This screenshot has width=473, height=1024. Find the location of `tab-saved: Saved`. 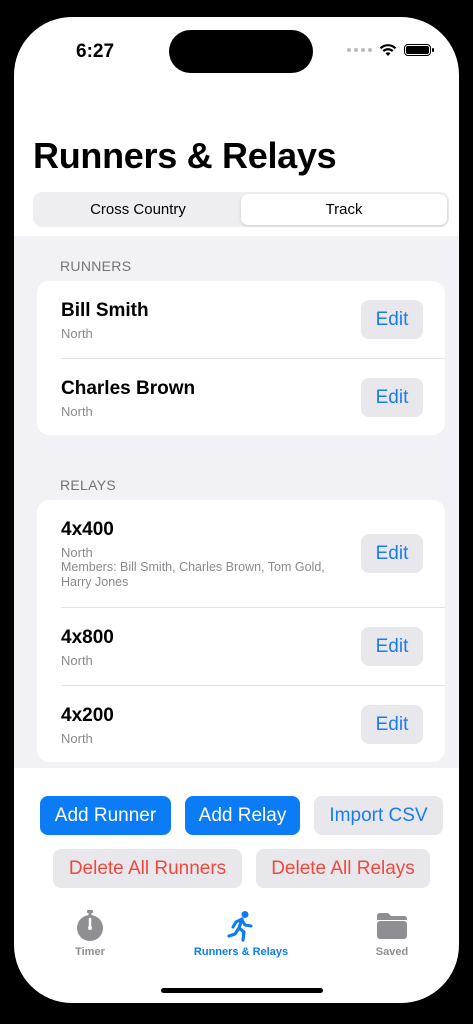

tab-saved: Saved is located at coordinates (392, 934).